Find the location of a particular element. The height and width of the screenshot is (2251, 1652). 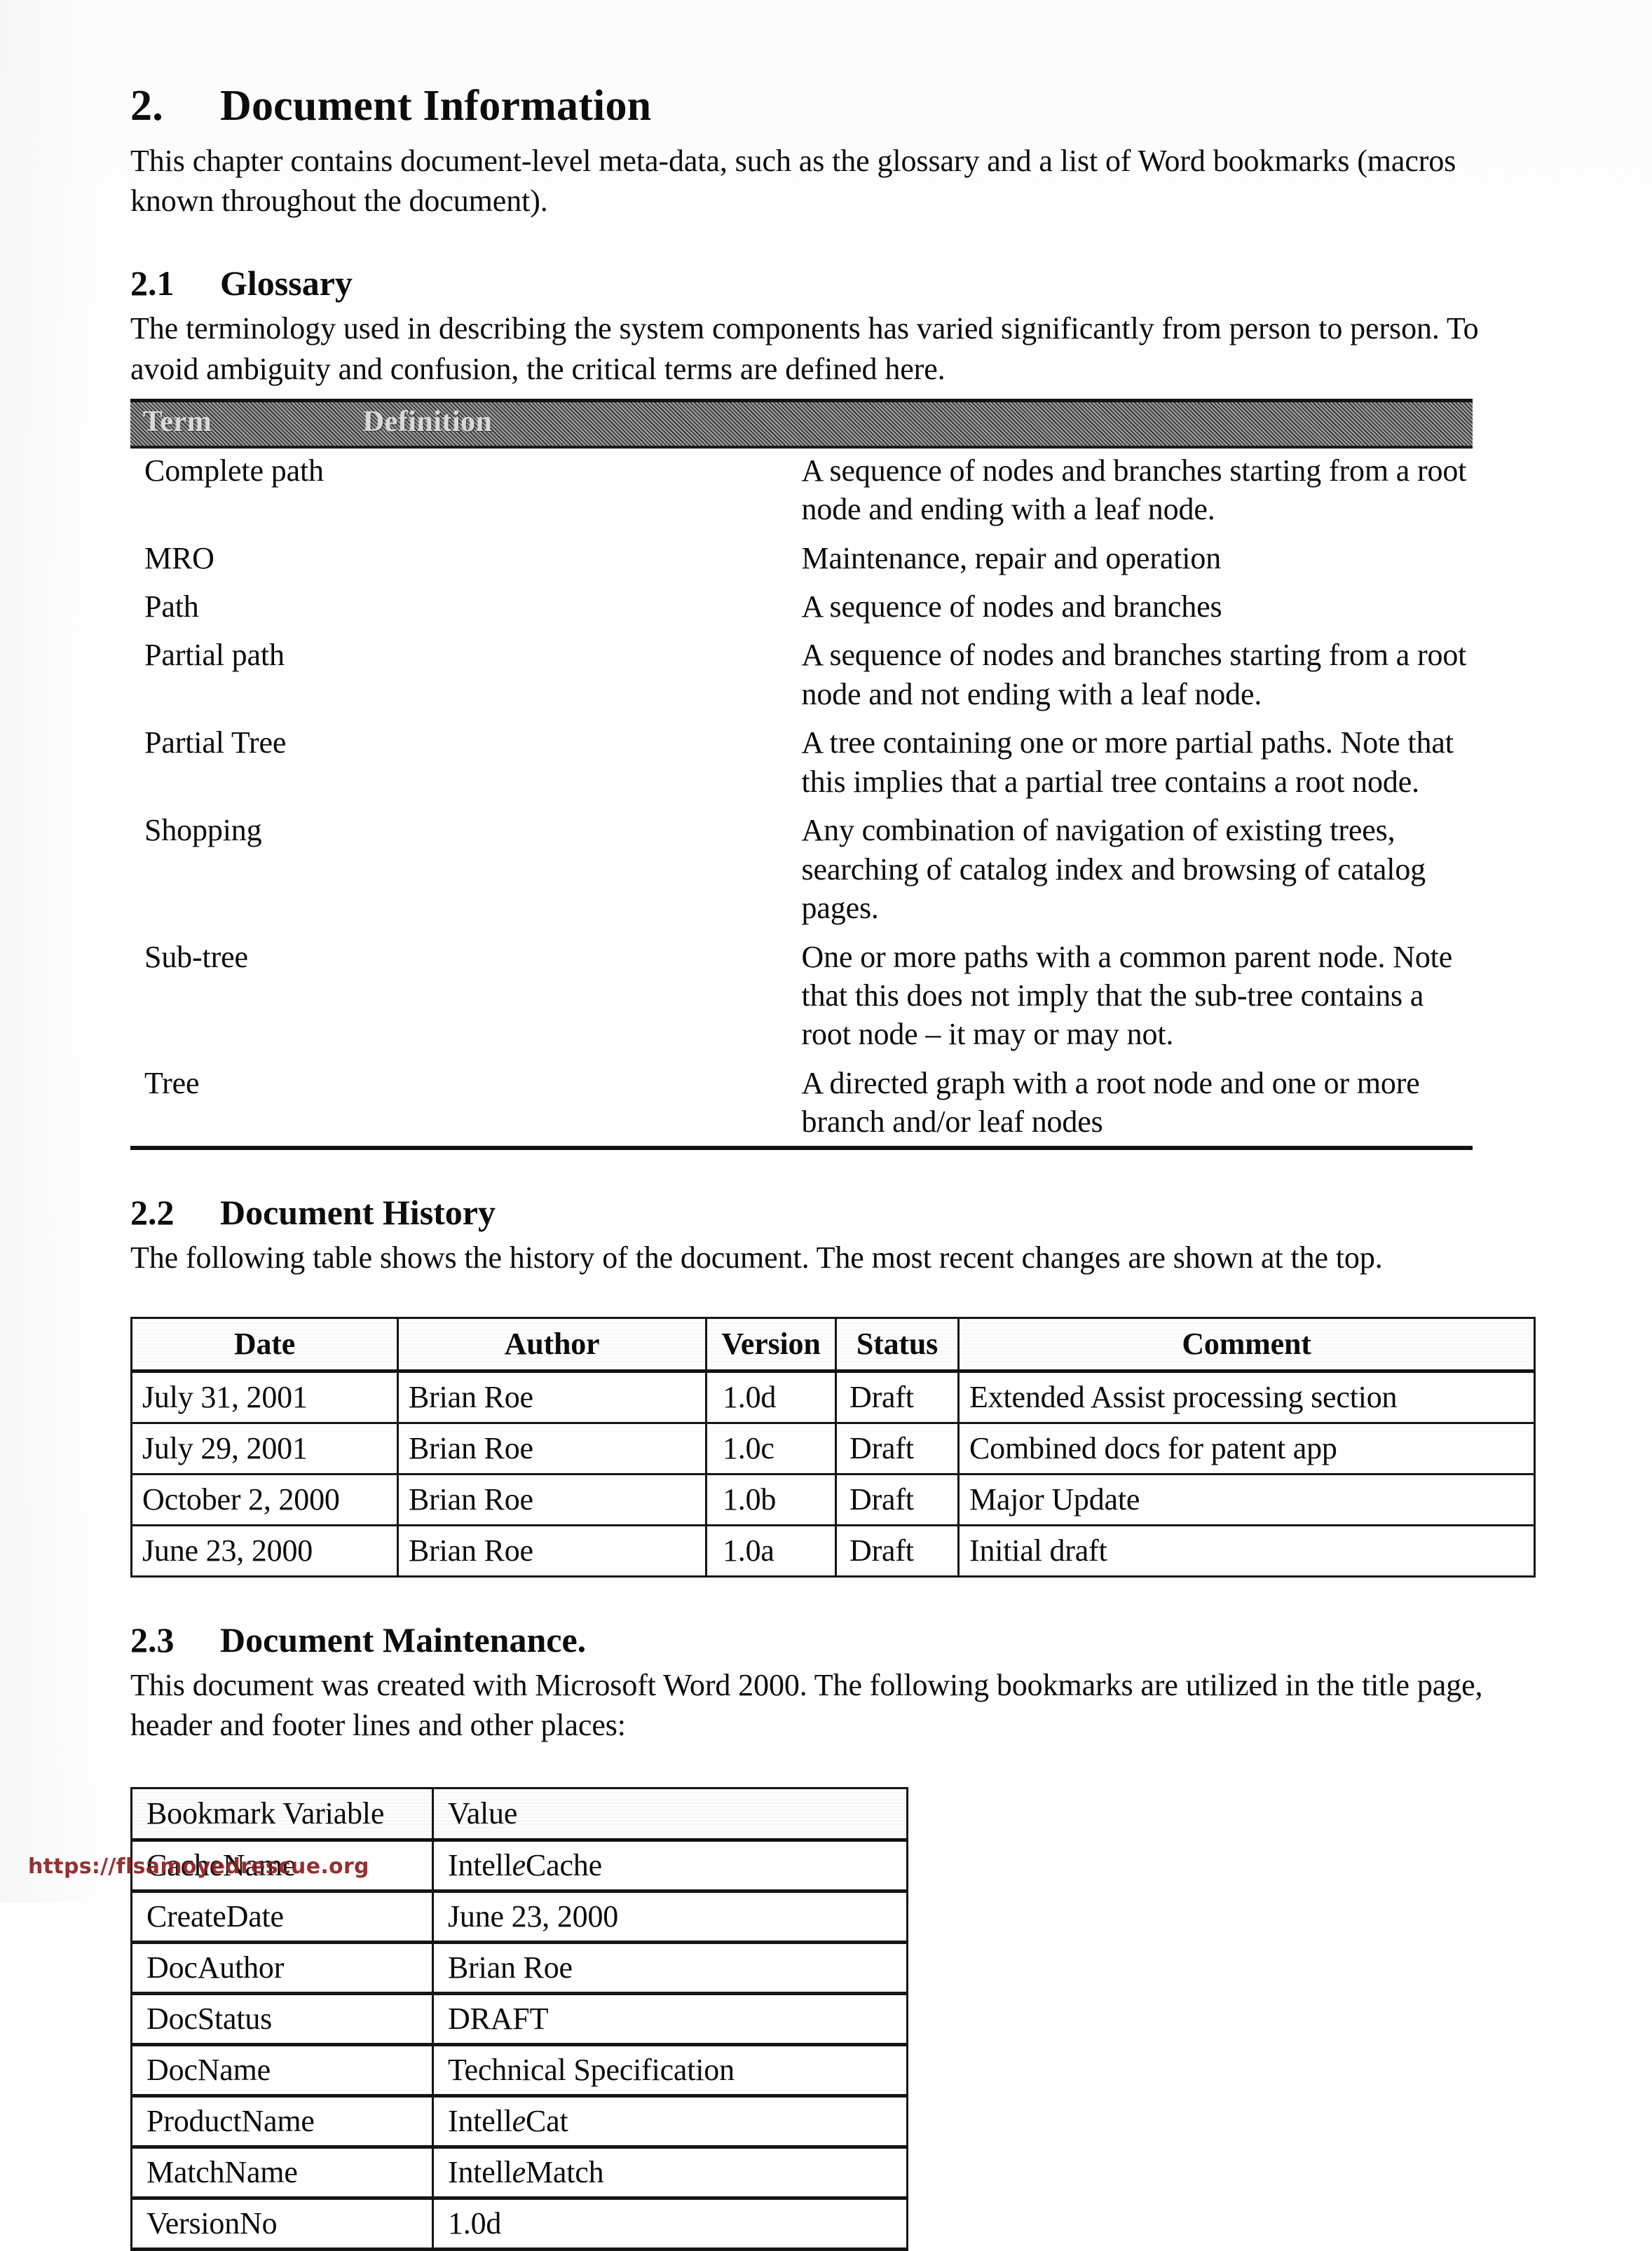

section-number-2-3: 2.3 is located at coordinates (152, 1640).